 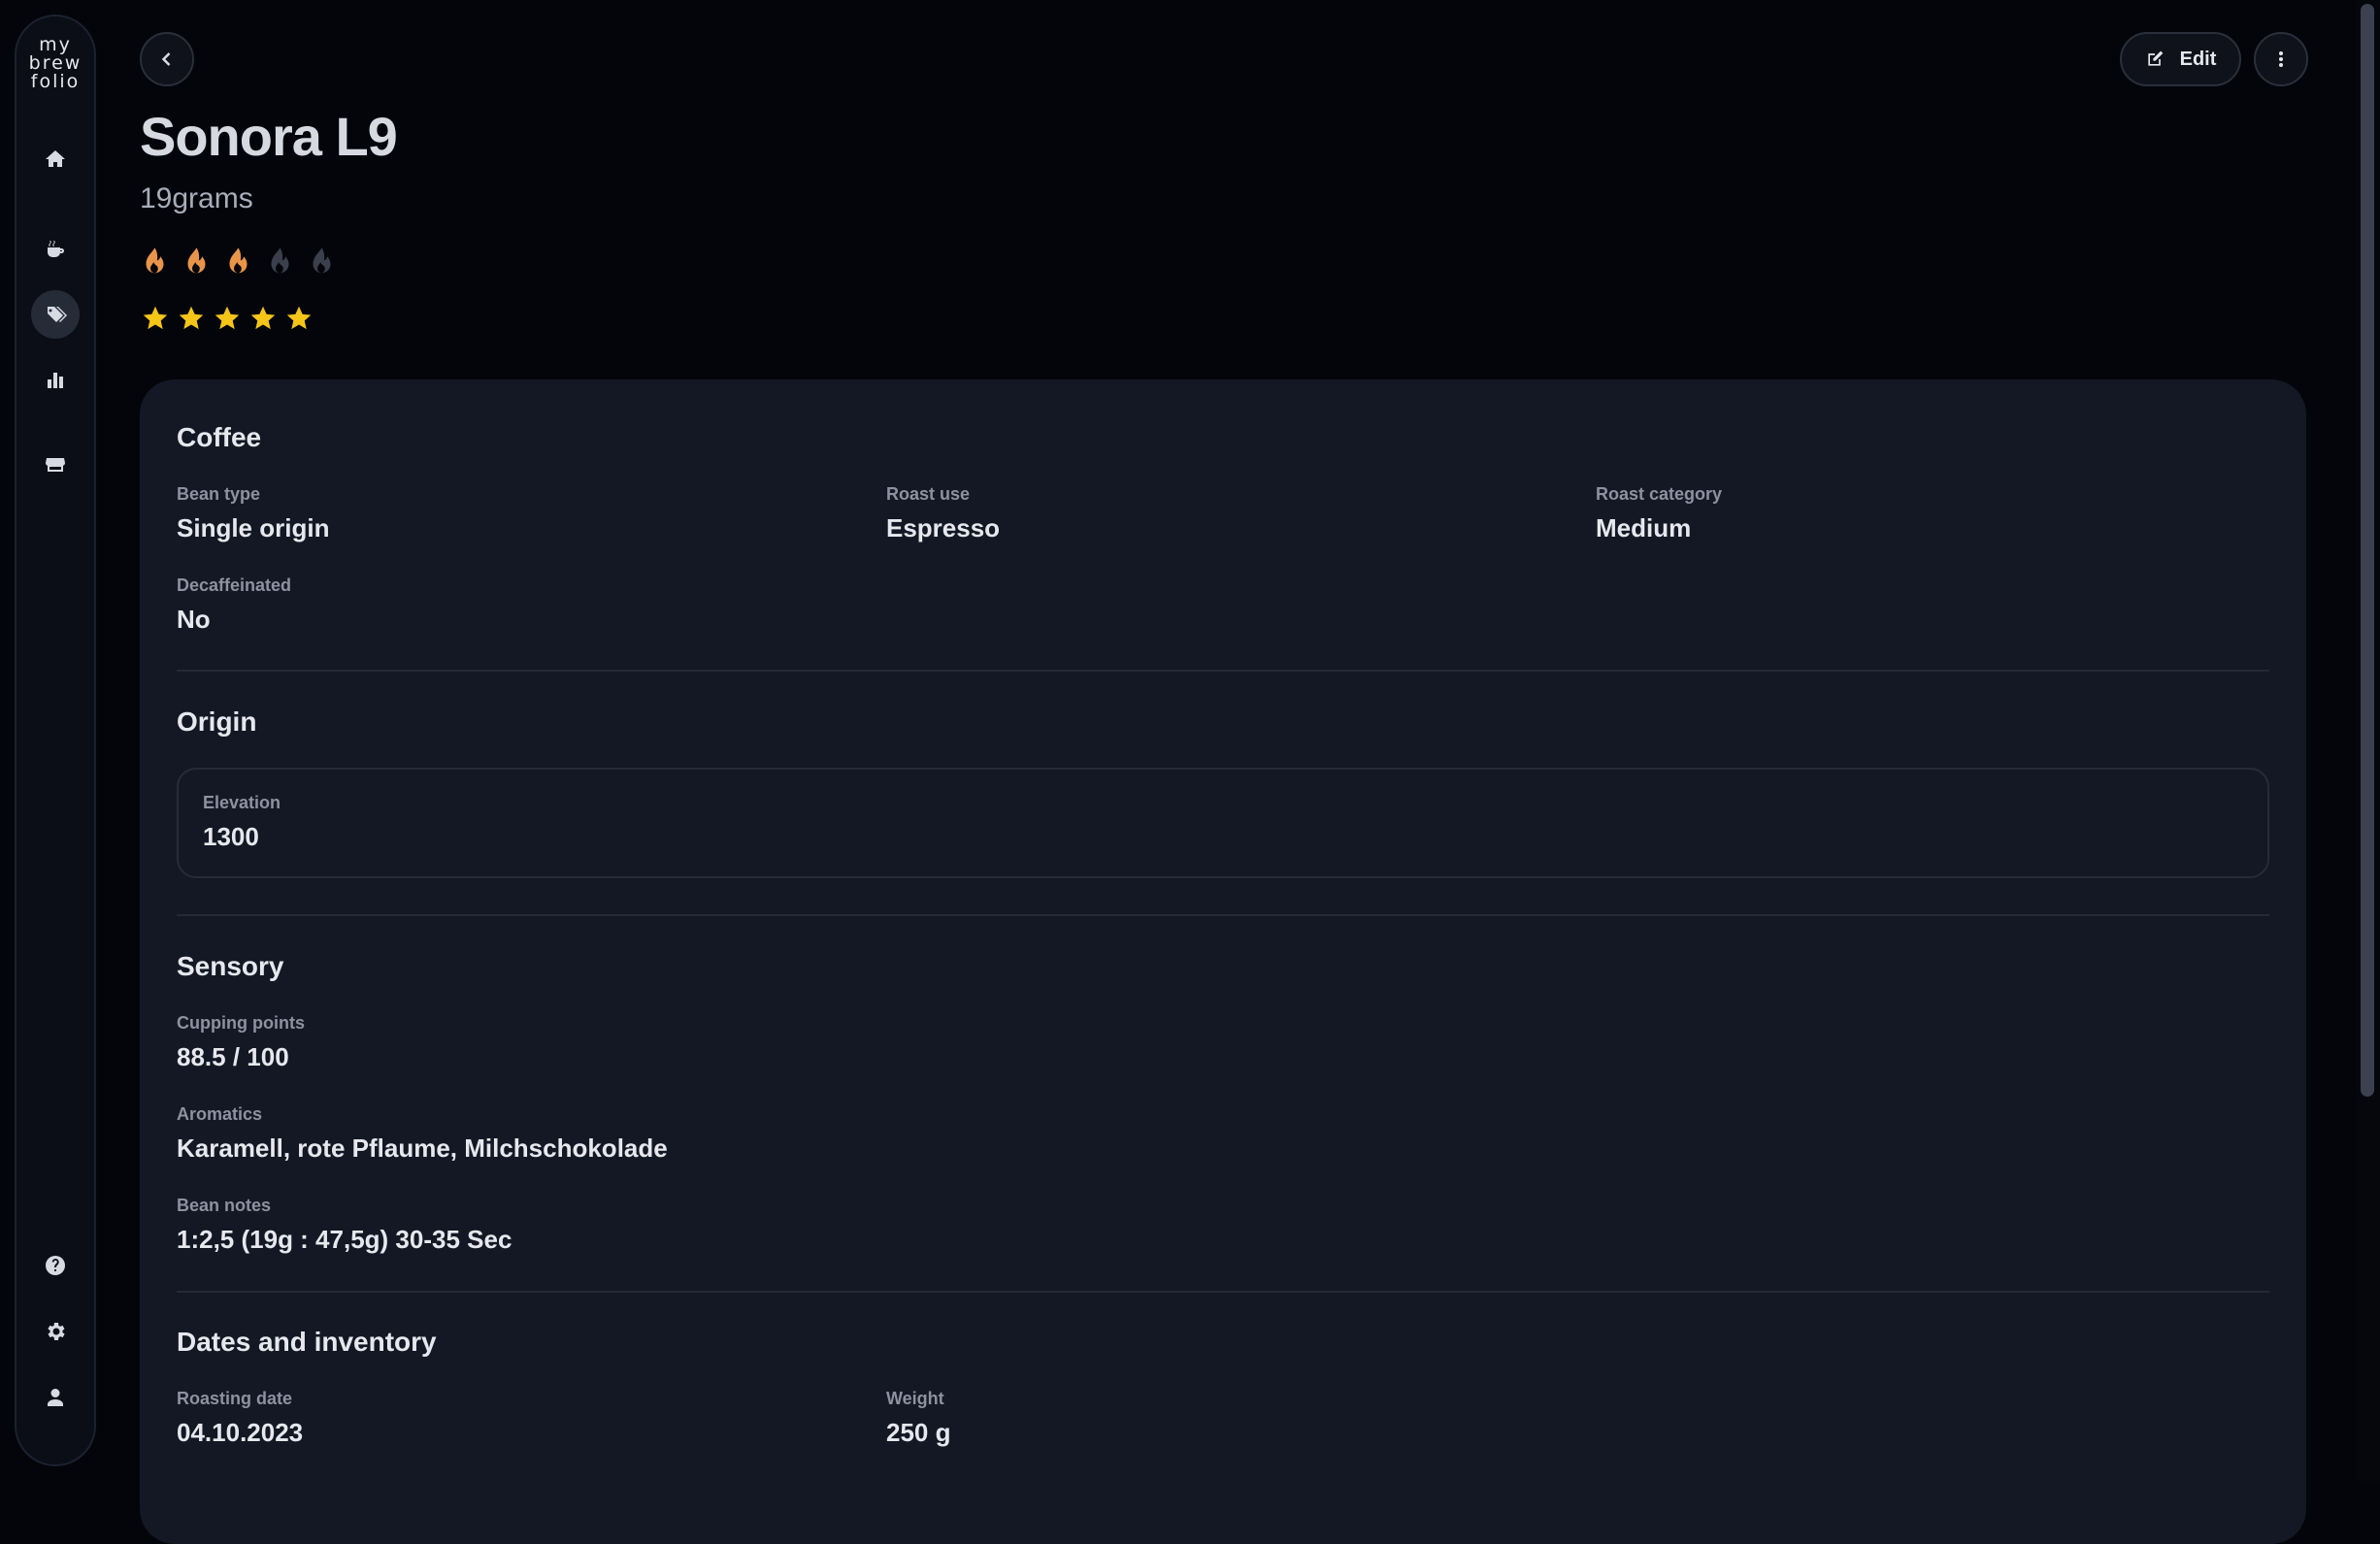 What do you see at coordinates (235, 1399) in the screenshot?
I see `roasting-date-label: Roasting date` at bounding box center [235, 1399].